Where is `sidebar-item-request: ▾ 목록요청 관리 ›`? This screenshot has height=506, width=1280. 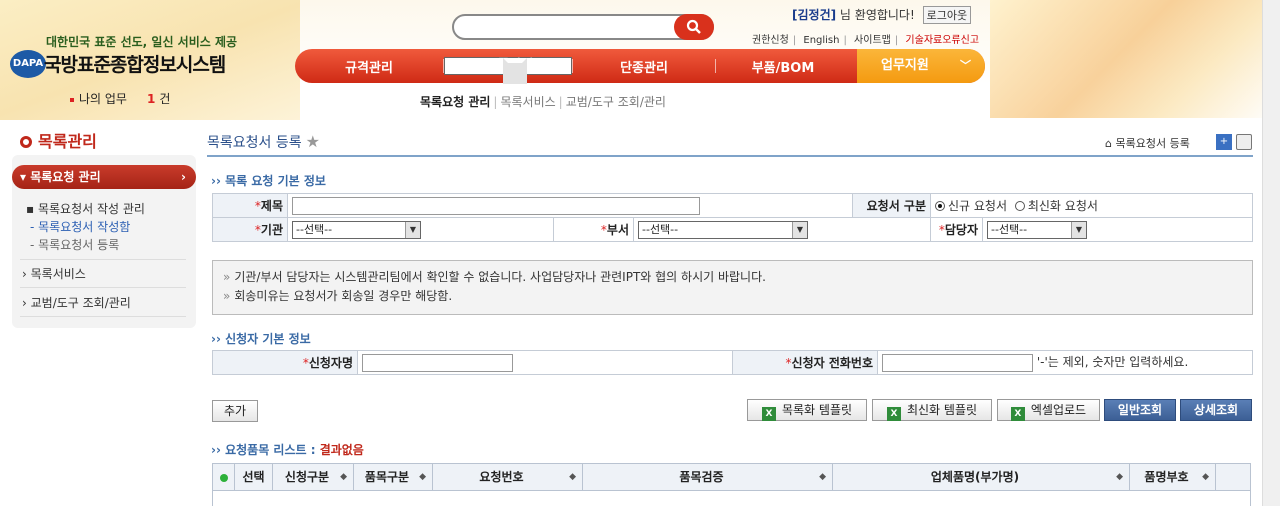
sidebar-item-request: ▾ 목록요청 관리 › is located at coordinates (104, 177).